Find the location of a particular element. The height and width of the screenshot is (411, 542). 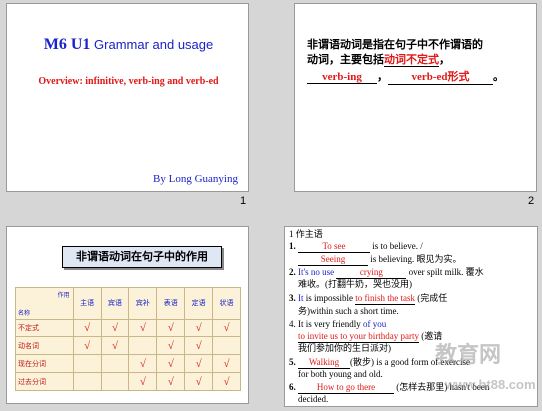

example-4-translation: 我们参加你的生日派对) is located at coordinates (344, 348).